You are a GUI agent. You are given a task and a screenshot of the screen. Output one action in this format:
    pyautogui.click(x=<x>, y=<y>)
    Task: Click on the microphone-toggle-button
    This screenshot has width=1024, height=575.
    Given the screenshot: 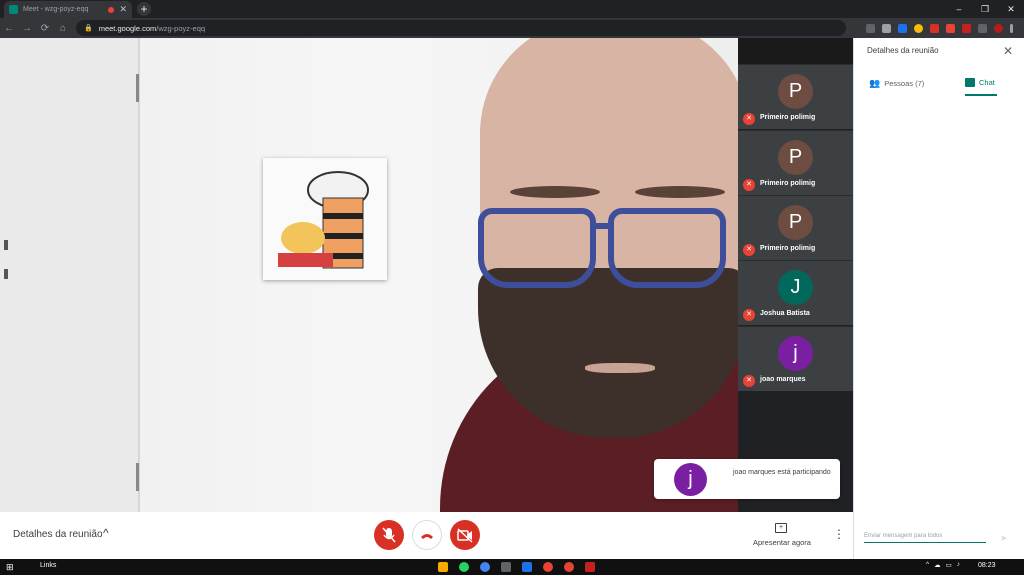 What is the action you would take?
    pyautogui.click(x=389, y=535)
    